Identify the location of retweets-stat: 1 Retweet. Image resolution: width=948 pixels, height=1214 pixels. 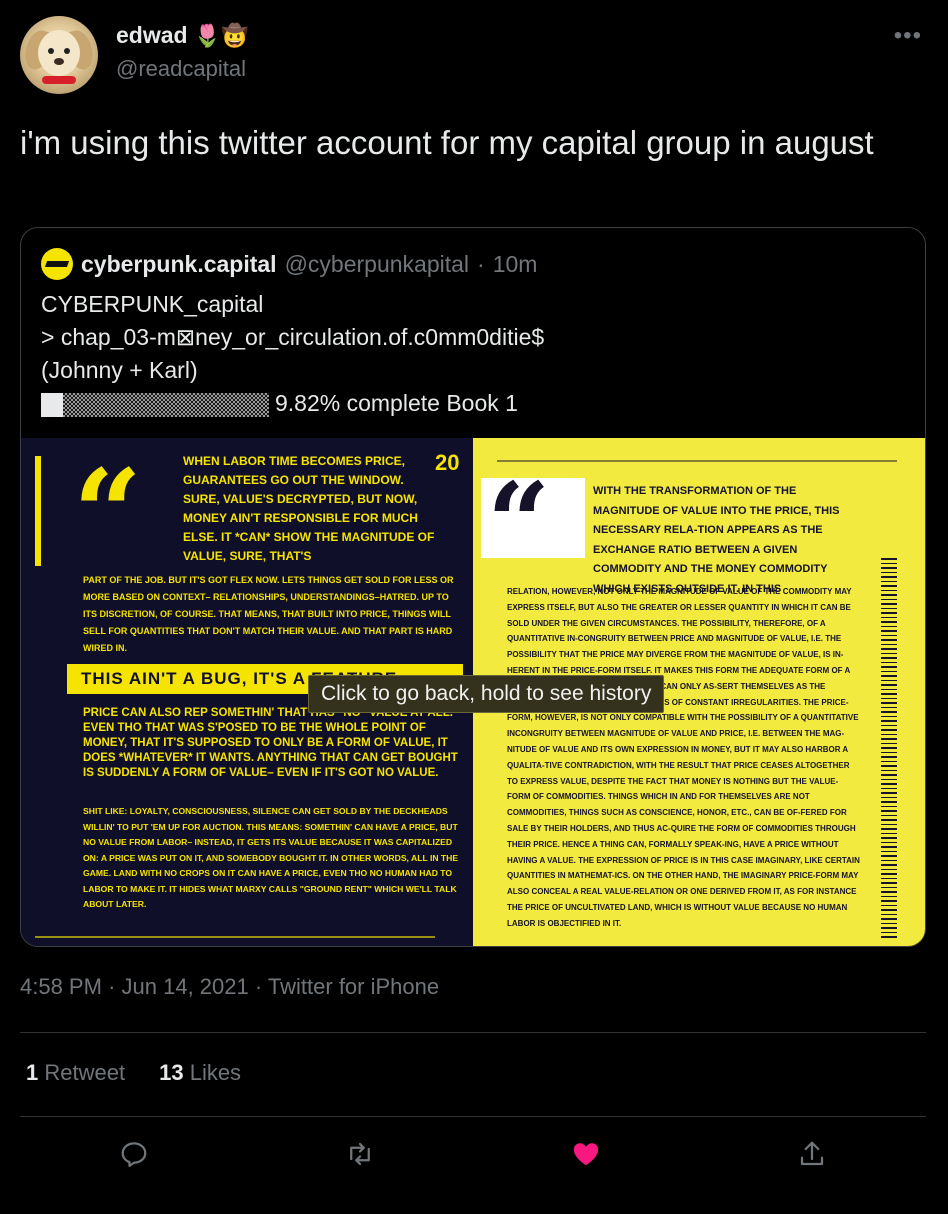
(75, 1073).